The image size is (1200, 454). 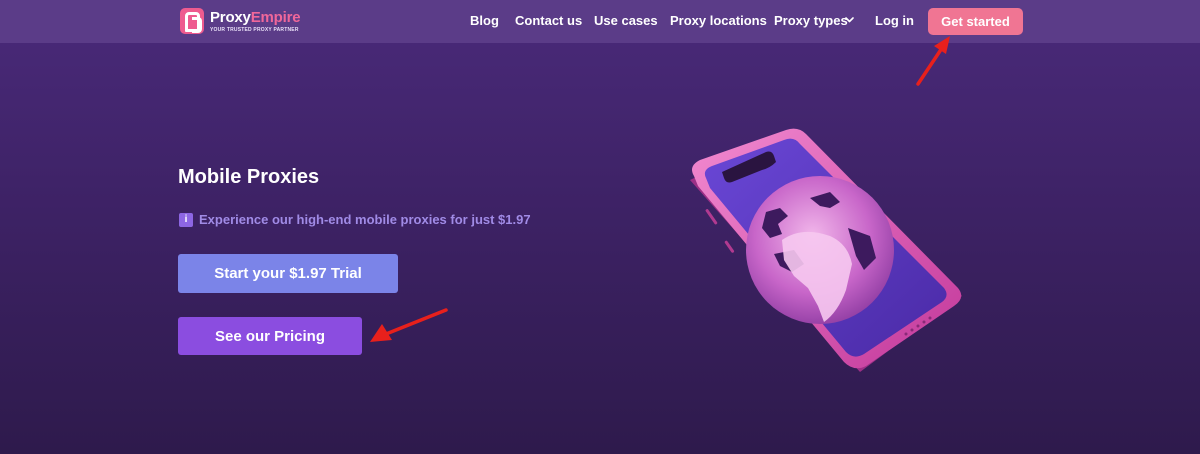 What do you see at coordinates (192, 21) in the screenshot?
I see `proxyempire-logo-icon` at bounding box center [192, 21].